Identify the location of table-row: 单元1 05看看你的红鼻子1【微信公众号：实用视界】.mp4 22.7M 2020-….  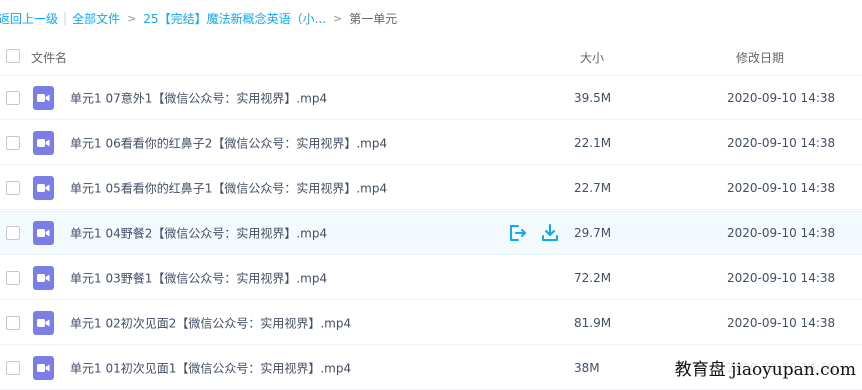
(431, 188).